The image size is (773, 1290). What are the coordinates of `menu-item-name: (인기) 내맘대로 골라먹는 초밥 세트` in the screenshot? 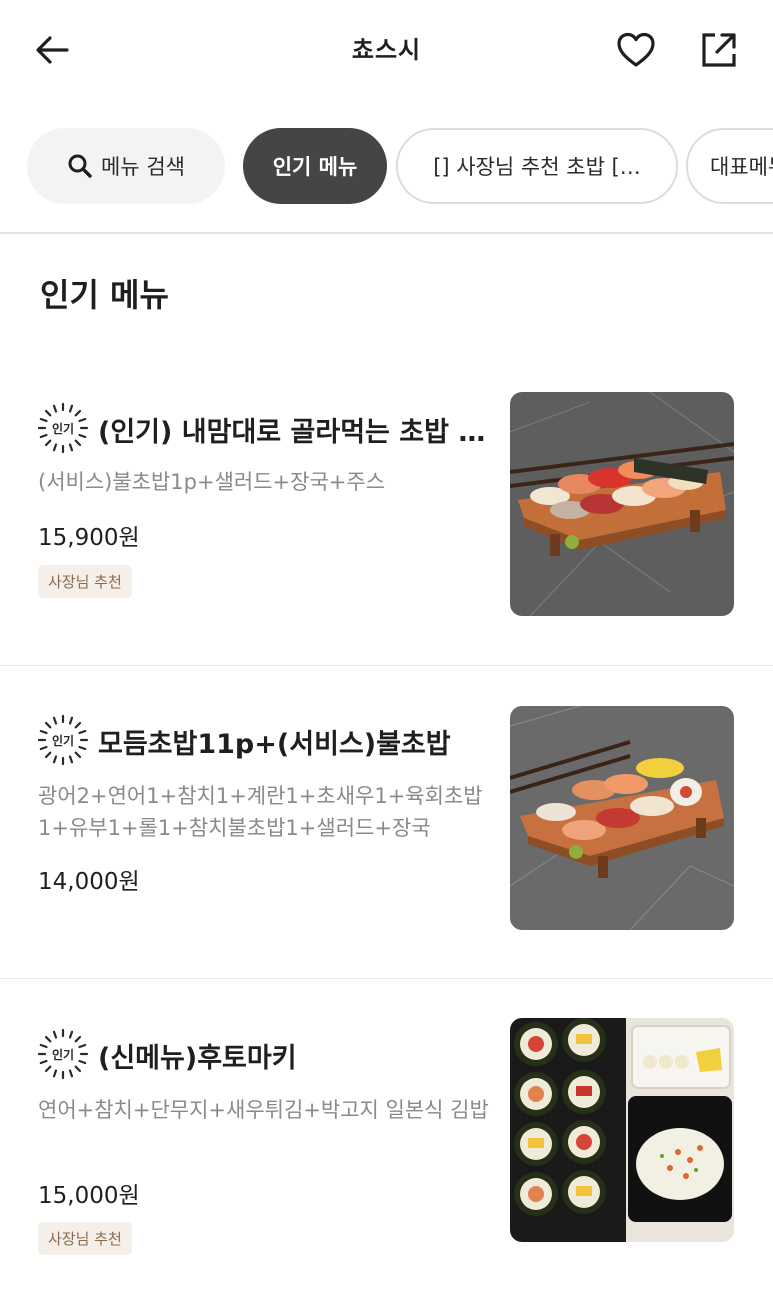 It's located at (295, 432).